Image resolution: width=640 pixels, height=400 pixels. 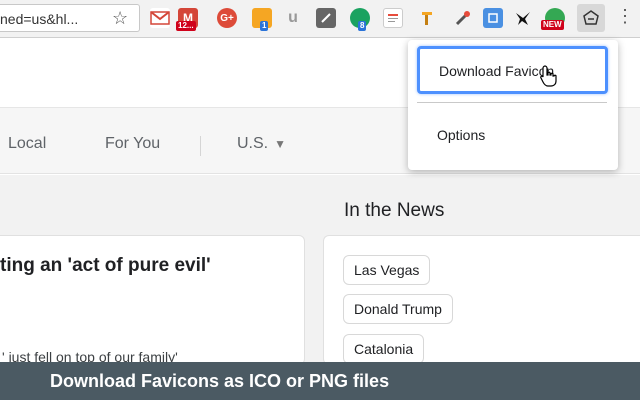 What do you see at coordinates (326, 18) in the screenshot?
I see `notes-extension-icon` at bounding box center [326, 18].